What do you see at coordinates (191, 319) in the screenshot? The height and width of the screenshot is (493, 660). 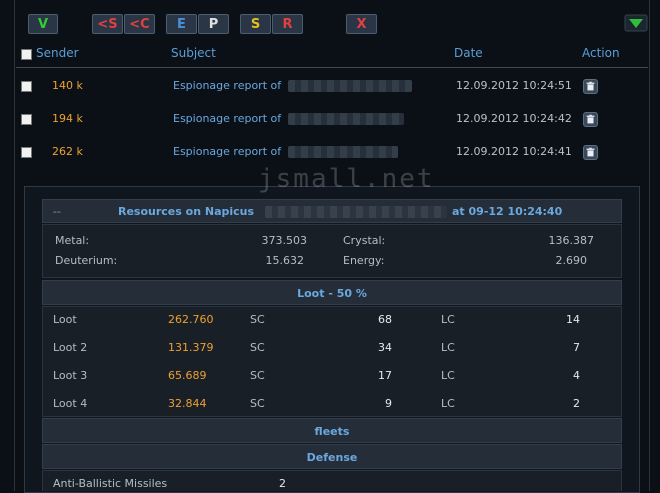 I see `loot-value: 262.760` at bounding box center [191, 319].